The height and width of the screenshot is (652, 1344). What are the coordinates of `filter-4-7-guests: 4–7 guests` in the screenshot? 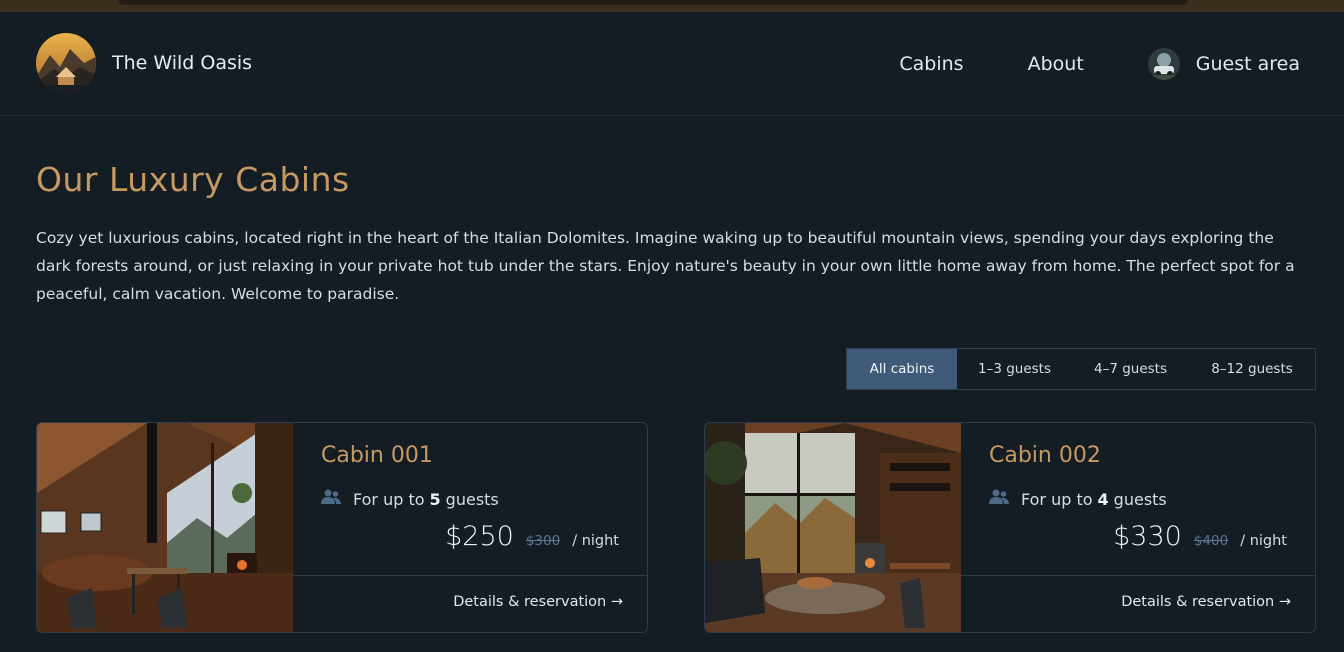 It's located at (1130, 369).